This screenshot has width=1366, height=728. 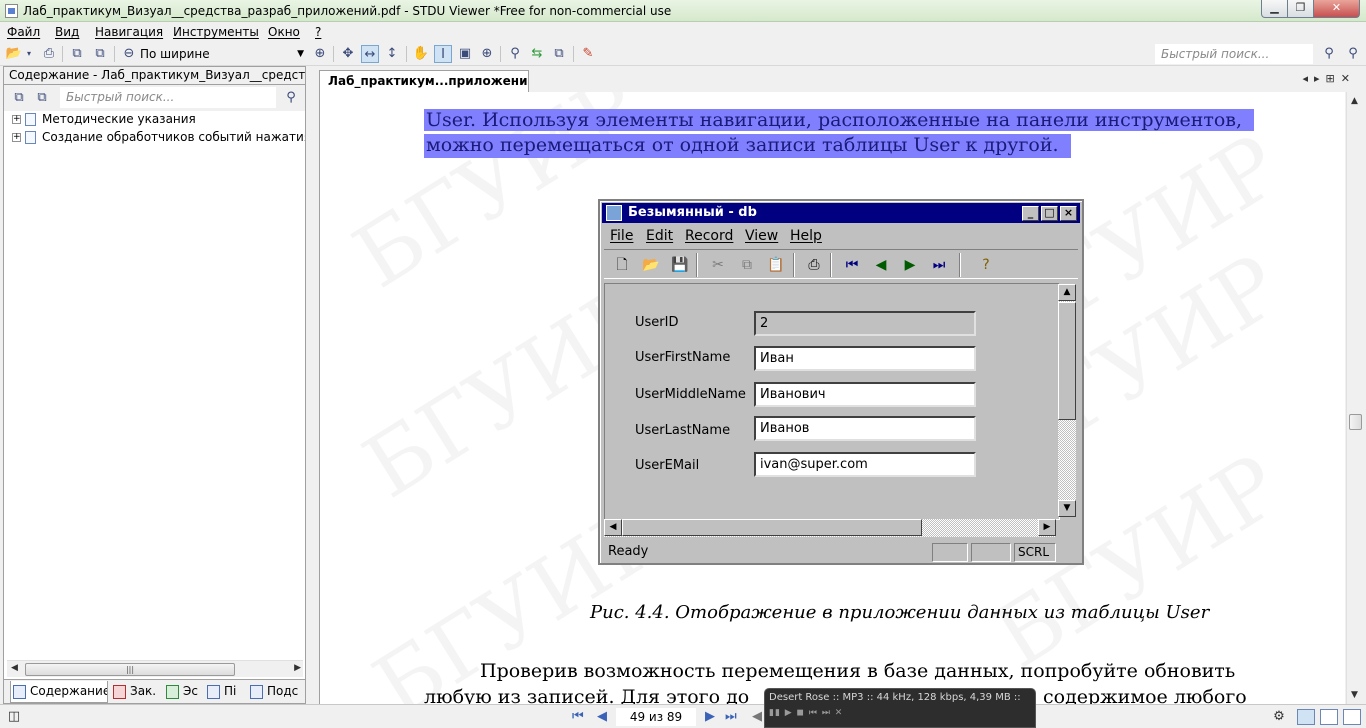 I want to click on replace-icon: ⇆, so click(x=537, y=54).